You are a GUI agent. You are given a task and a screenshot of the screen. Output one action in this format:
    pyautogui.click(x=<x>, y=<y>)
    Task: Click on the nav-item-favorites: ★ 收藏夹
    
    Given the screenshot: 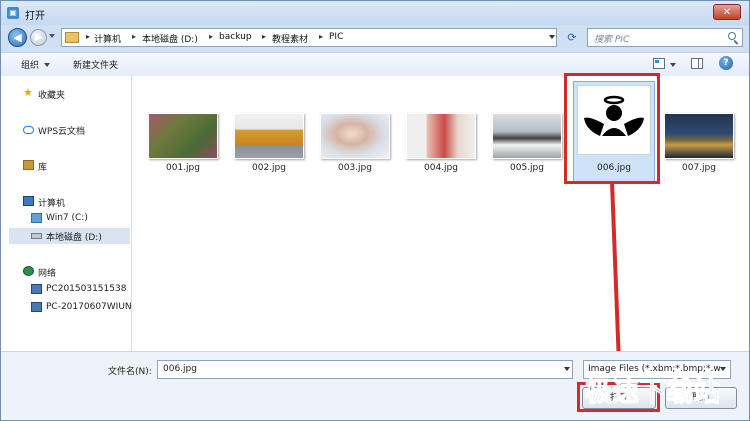 What is the action you would take?
    pyautogui.click(x=73, y=94)
    